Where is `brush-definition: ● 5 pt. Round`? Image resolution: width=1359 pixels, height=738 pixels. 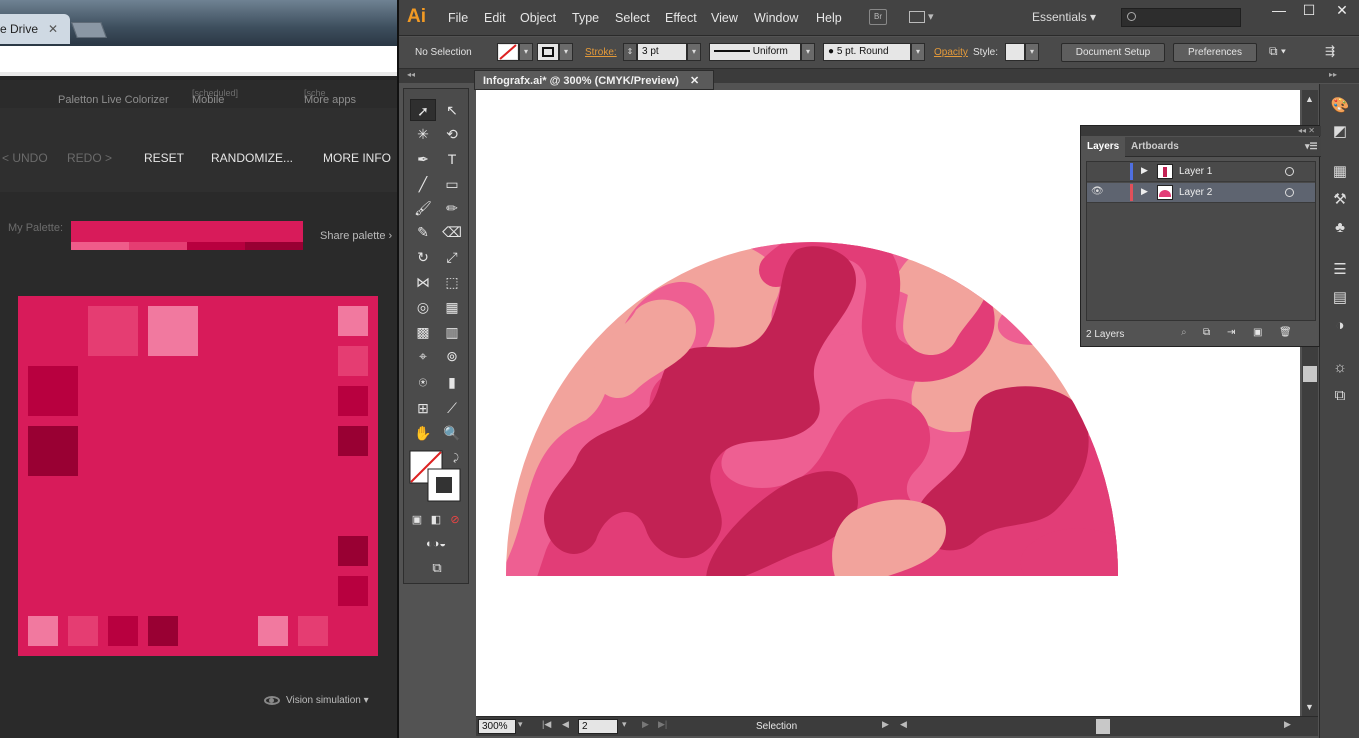
brush-definition: ● 5 pt. Round is located at coordinates (867, 52).